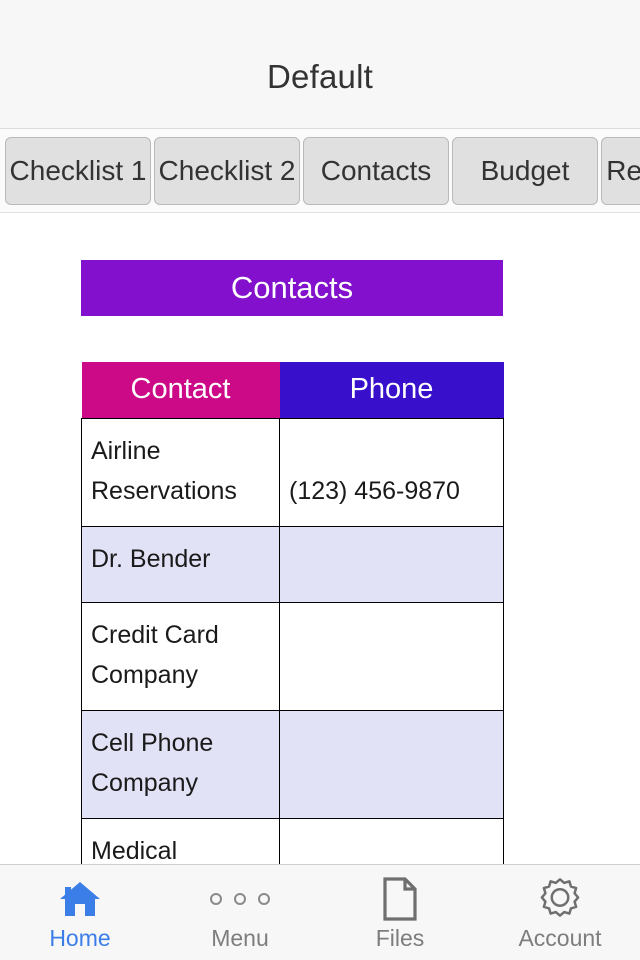 The height and width of the screenshot is (960, 640). What do you see at coordinates (391, 472) in the screenshot?
I see `cell-phone: (123) 456-9870` at bounding box center [391, 472].